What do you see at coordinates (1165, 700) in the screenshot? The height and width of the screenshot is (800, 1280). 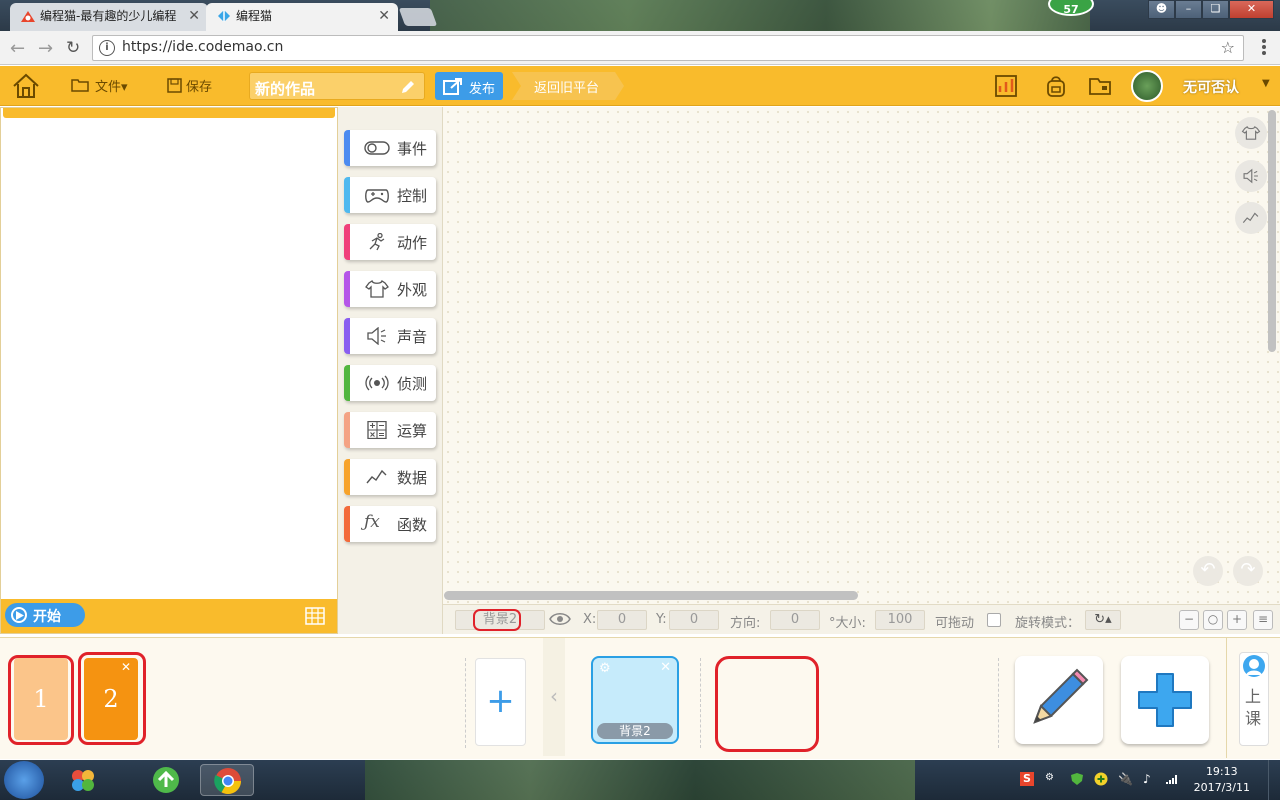 I see `add-sprite-button` at bounding box center [1165, 700].